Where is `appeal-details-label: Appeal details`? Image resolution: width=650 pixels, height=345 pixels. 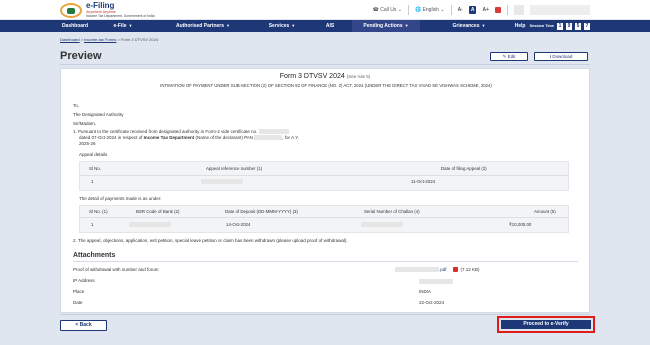 appeal-details-label: Appeal details is located at coordinates (93, 154).